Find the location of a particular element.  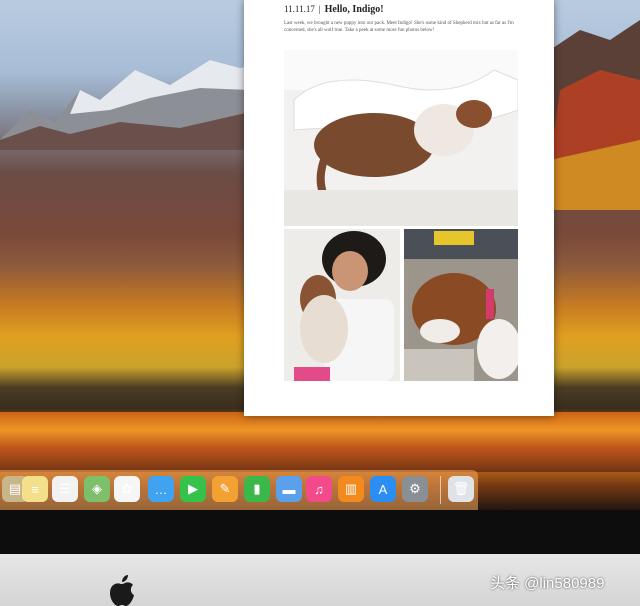

notes-icon: ≡ is located at coordinates (35, 489).